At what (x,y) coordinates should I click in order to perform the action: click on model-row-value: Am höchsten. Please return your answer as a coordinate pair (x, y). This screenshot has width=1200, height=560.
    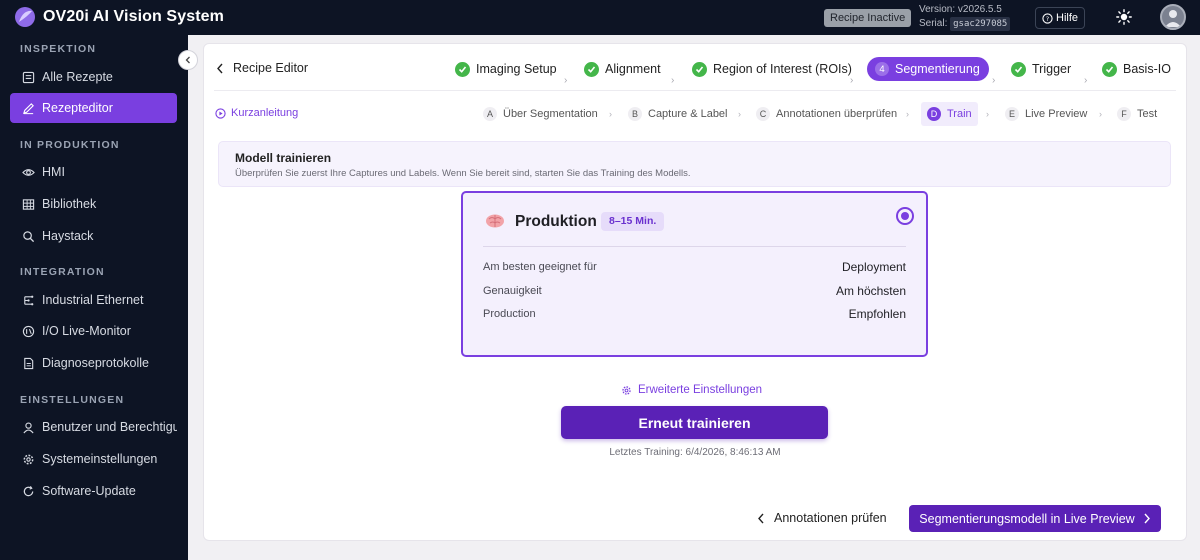
    Looking at the image, I should click on (870, 291).